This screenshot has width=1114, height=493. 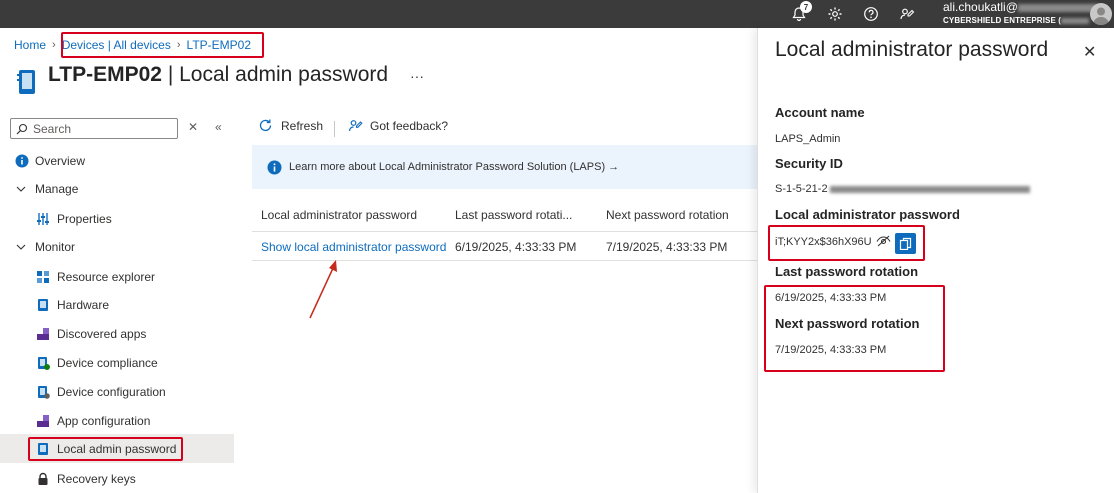 I want to click on close-icon: ✕, so click(x=1089, y=52).